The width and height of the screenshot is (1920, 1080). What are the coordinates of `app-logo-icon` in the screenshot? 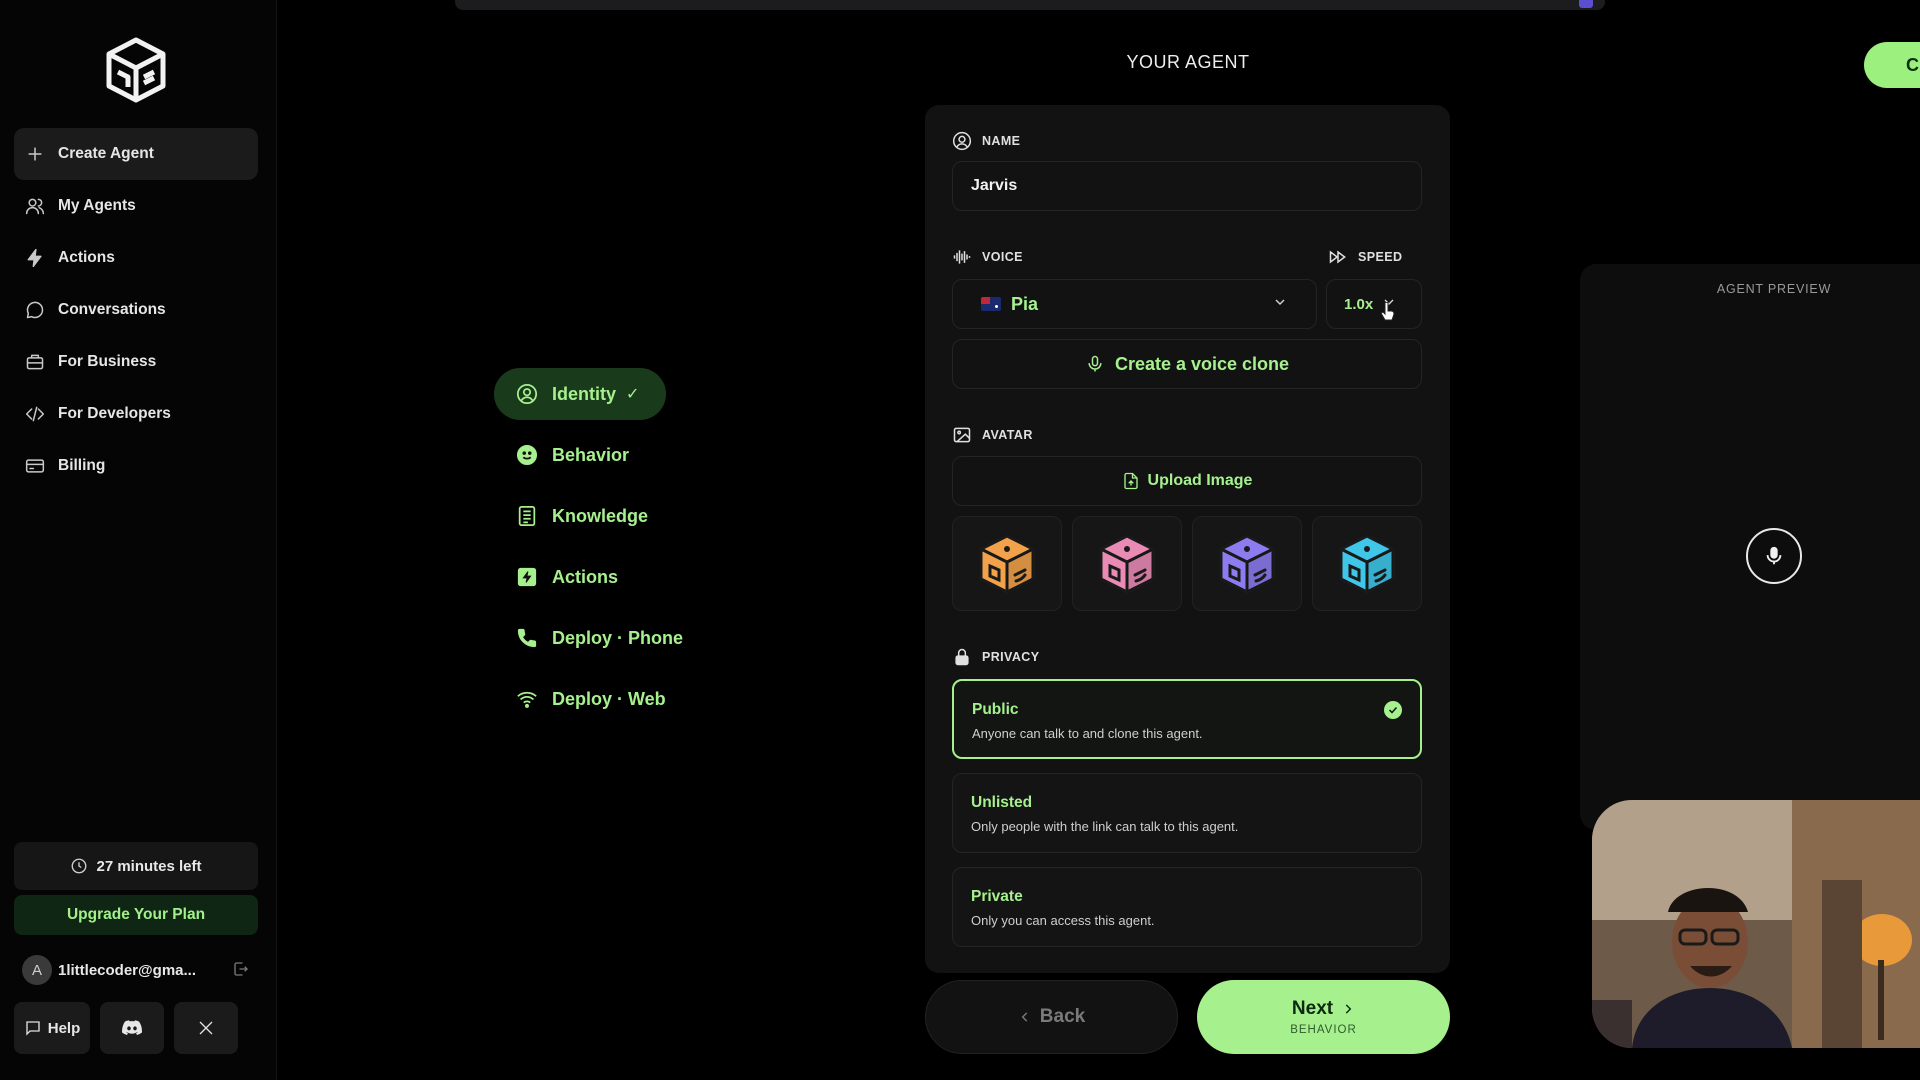 It's located at (136, 70).